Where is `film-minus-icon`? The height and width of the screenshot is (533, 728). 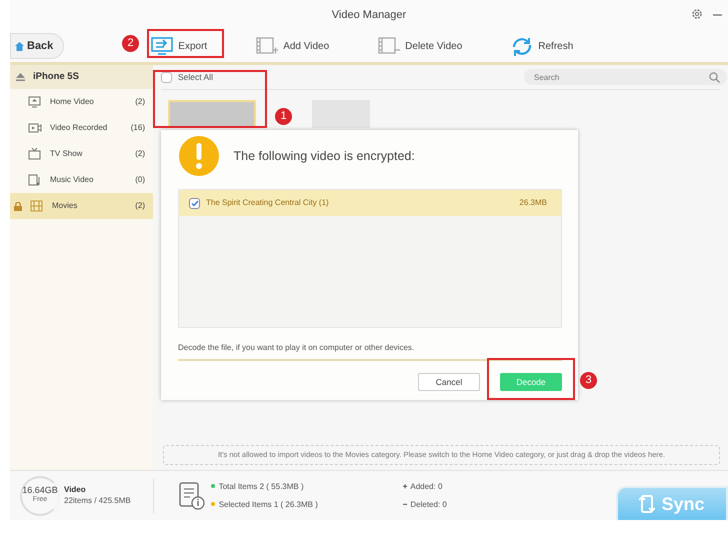 film-minus-icon is located at coordinates (389, 46).